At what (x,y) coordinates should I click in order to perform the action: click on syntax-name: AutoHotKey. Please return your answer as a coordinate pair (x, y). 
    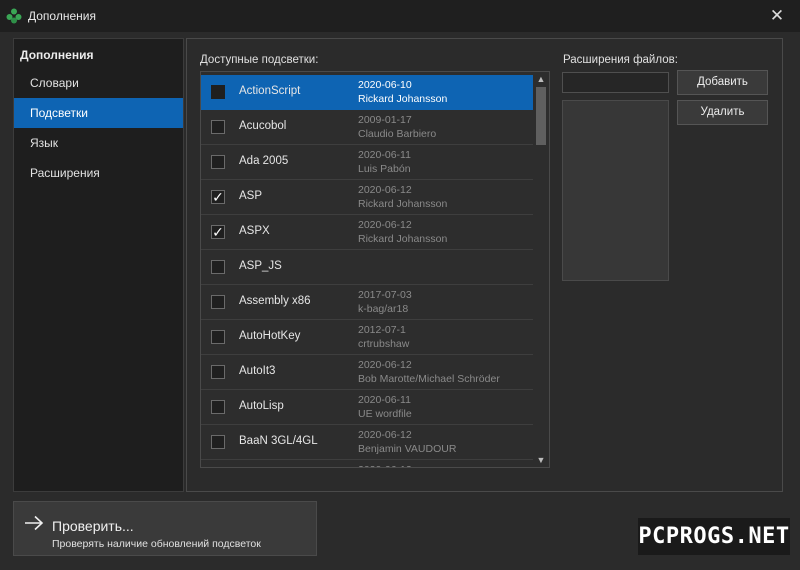
    Looking at the image, I should click on (270, 336).